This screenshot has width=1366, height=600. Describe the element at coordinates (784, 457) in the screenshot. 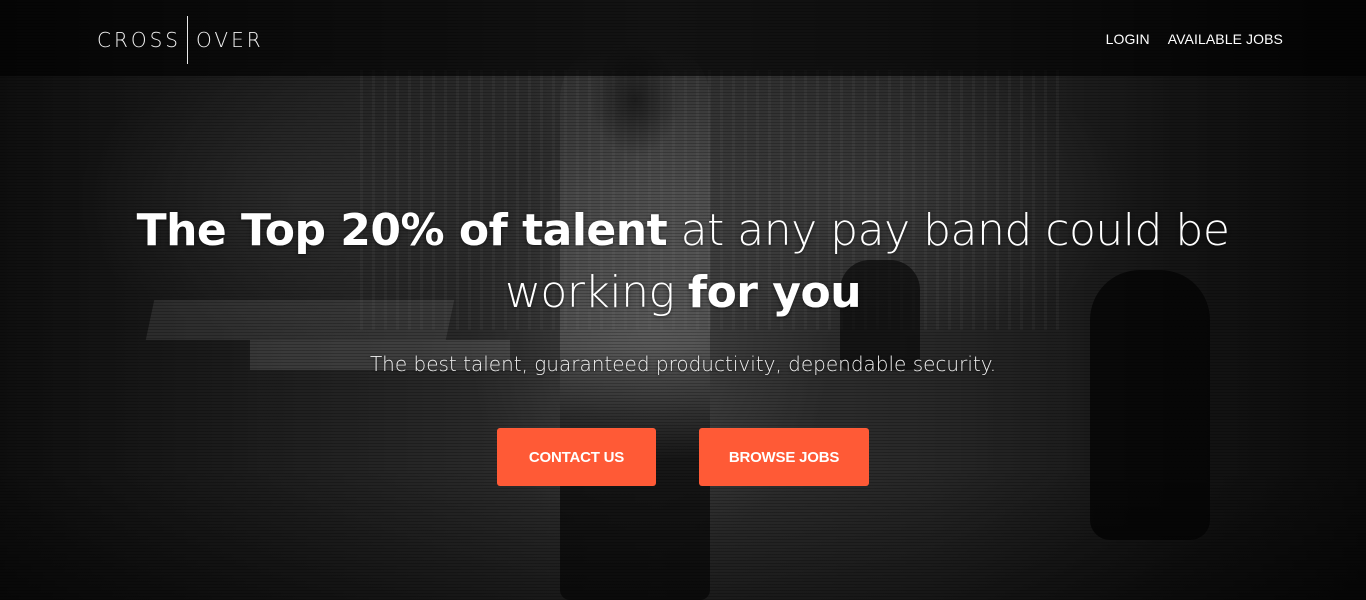

I see `browse-jobs-button: BROWSE JOBS` at that location.